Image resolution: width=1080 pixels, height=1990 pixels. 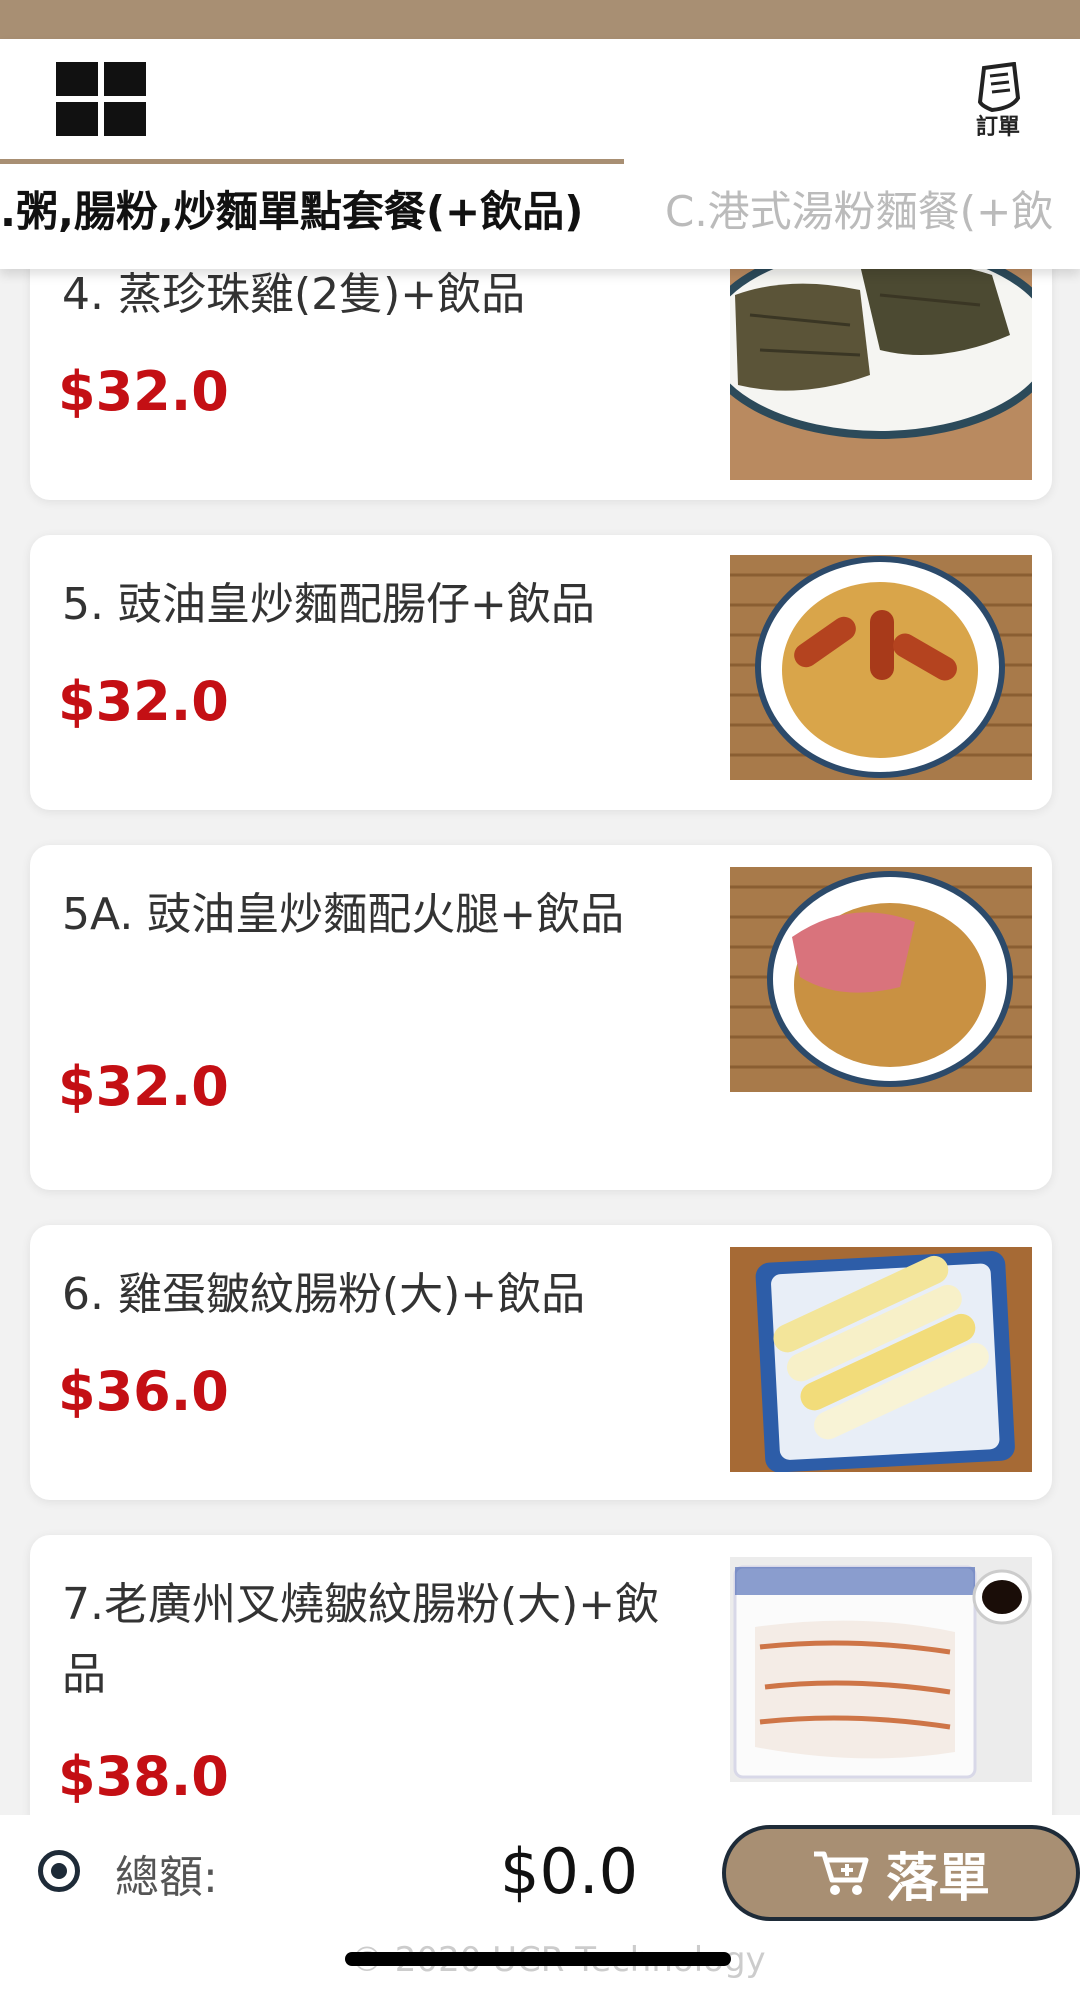 I want to click on char-siu-rice-roll-photo, so click(x=881, y=1669).